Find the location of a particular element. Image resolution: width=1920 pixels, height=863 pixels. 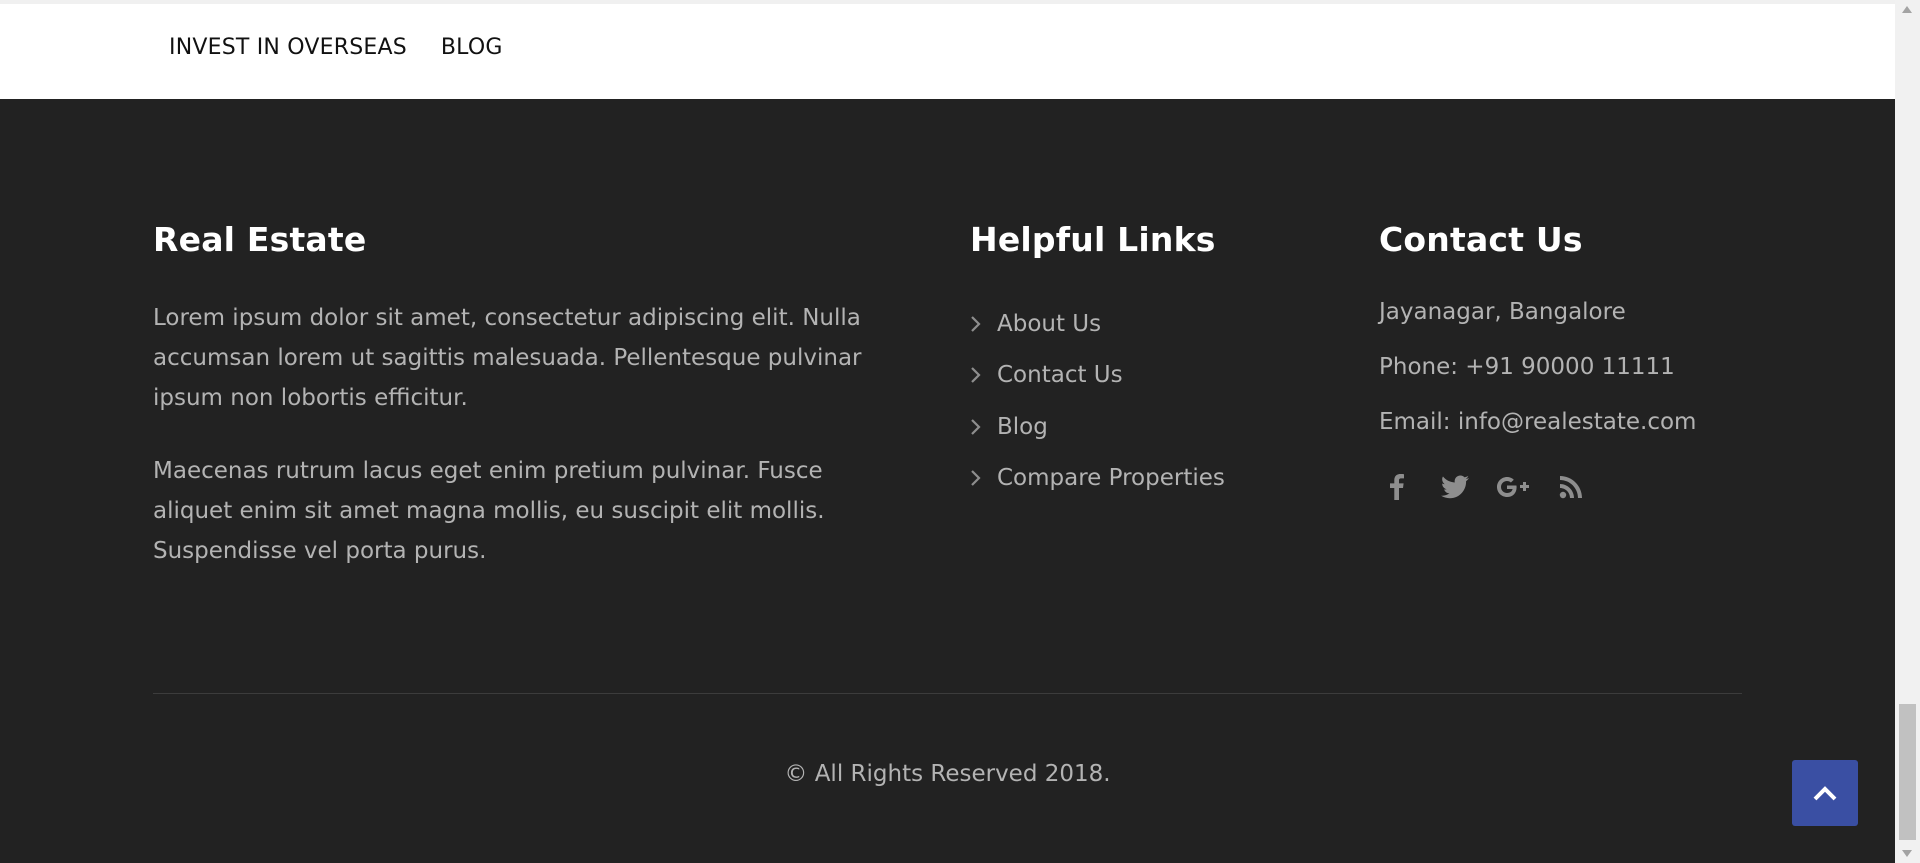

social-links is located at coordinates (1484, 487).